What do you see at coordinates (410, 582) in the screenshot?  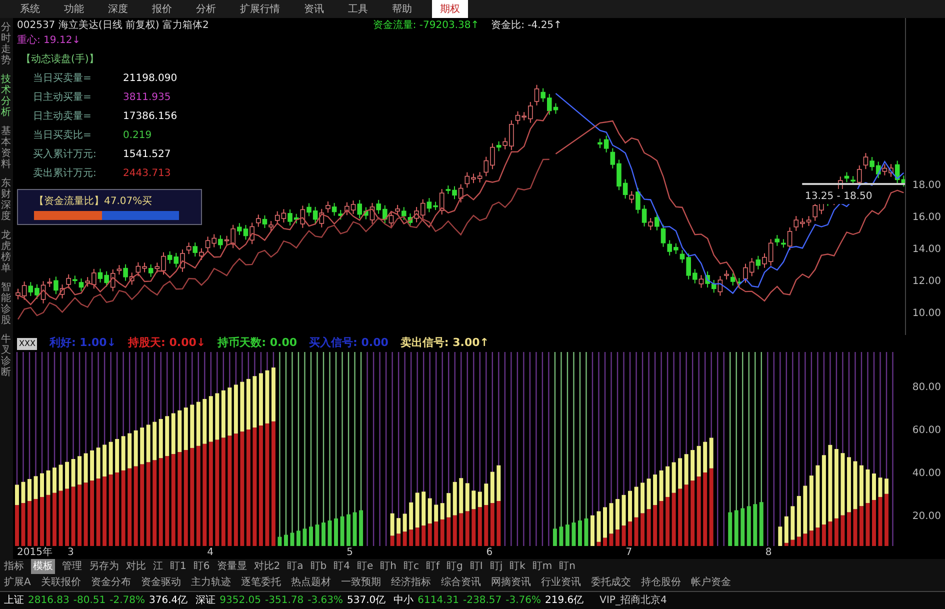 I see `function-button: 经济指标` at bounding box center [410, 582].